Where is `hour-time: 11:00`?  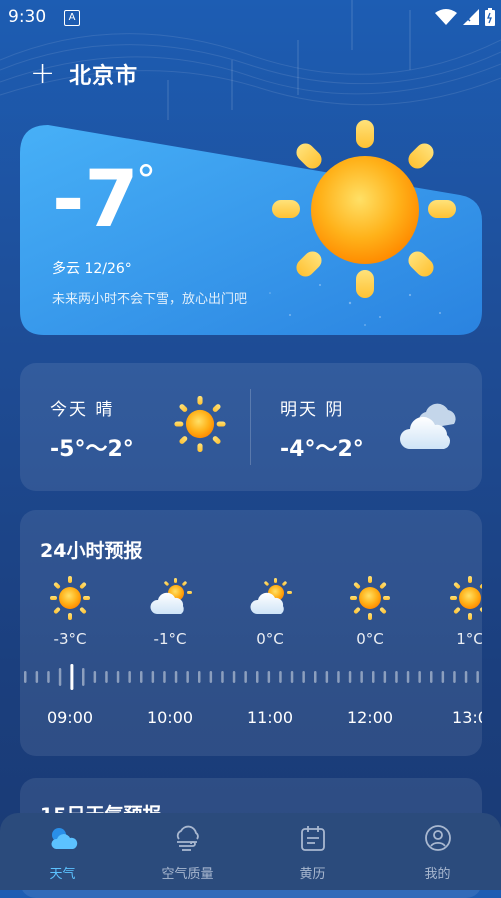 hour-time: 11:00 is located at coordinates (270, 717).